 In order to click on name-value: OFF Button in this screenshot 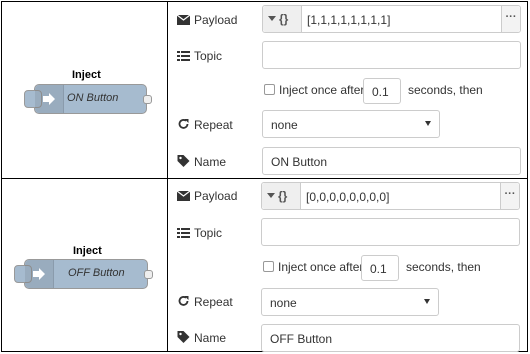, I will do `click(301, 339)`.